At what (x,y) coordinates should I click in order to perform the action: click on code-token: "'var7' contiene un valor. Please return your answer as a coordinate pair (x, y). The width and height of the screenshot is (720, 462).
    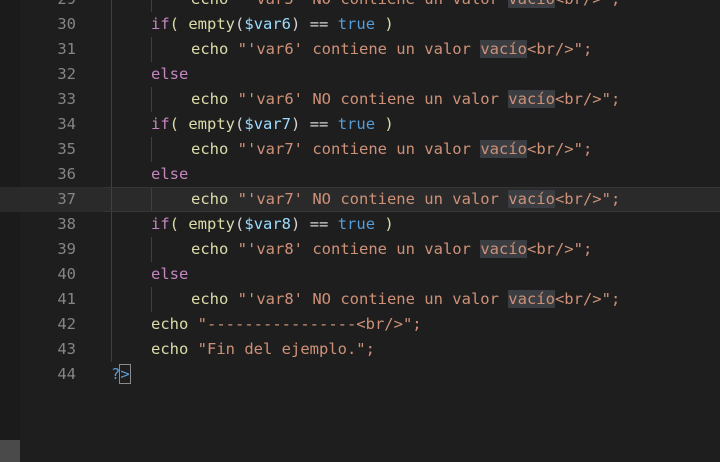
    Looking at the image, I should click on (359, 149).